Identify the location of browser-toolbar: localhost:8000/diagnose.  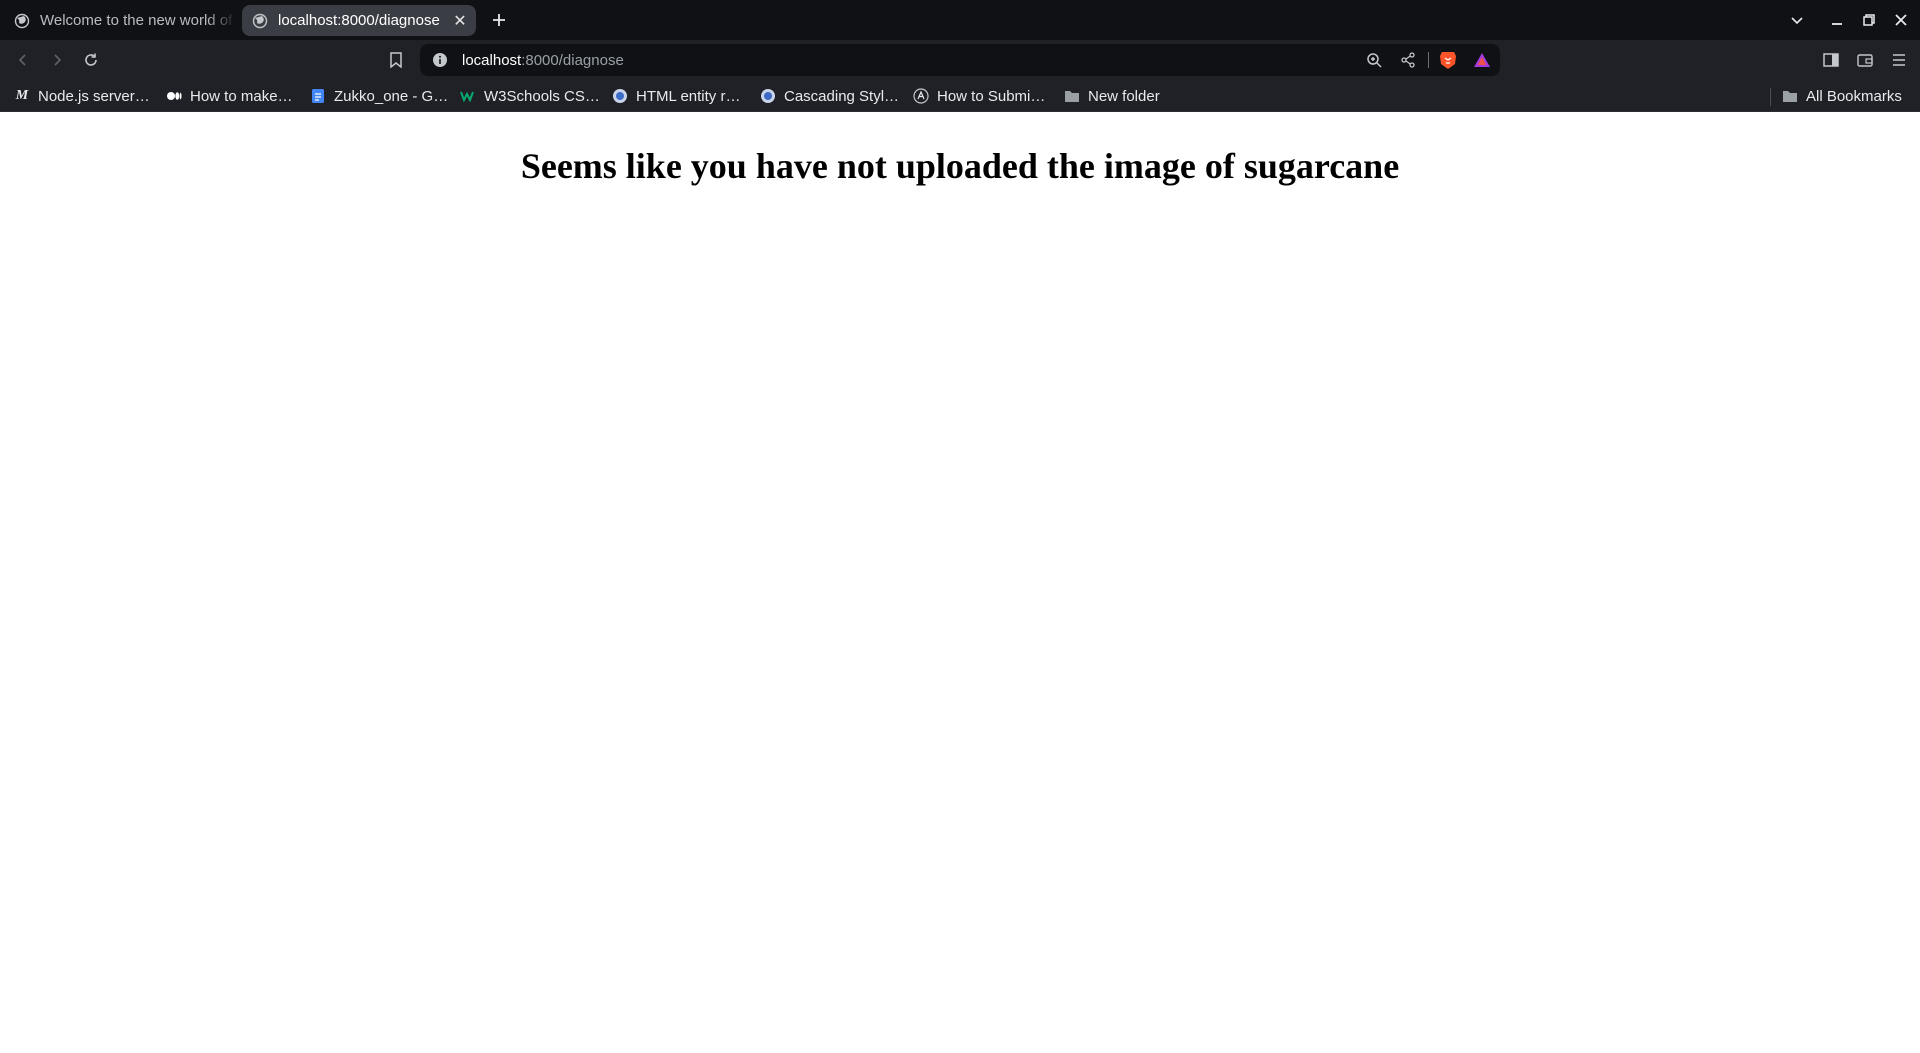
(960, 60).